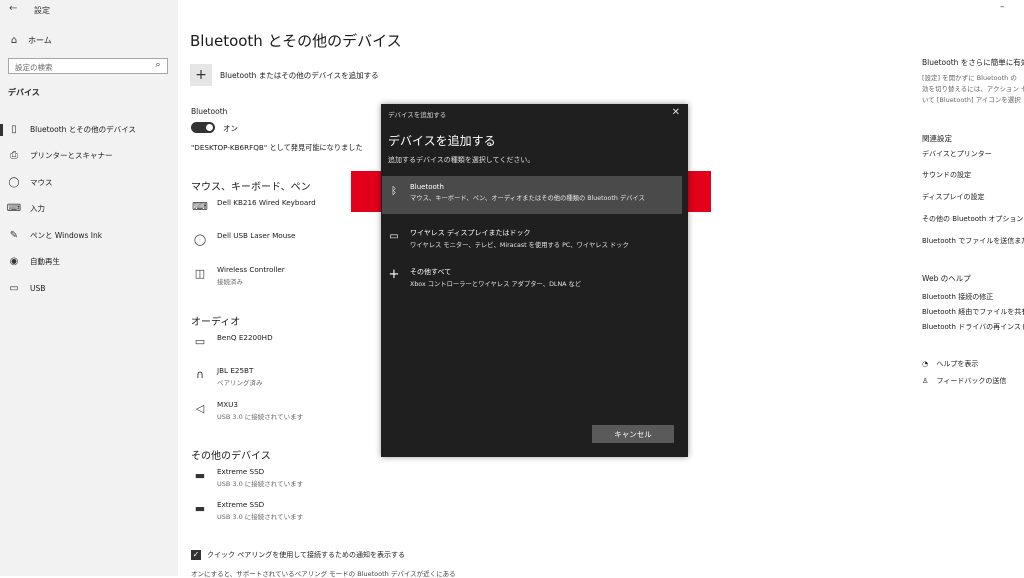 The height and width of the screenshot is (578, 1024). What do you see at coordinates (200, 206) in the screenshot?
I see `keyboard-icon: ⌨` at bounding box center [200, 206].